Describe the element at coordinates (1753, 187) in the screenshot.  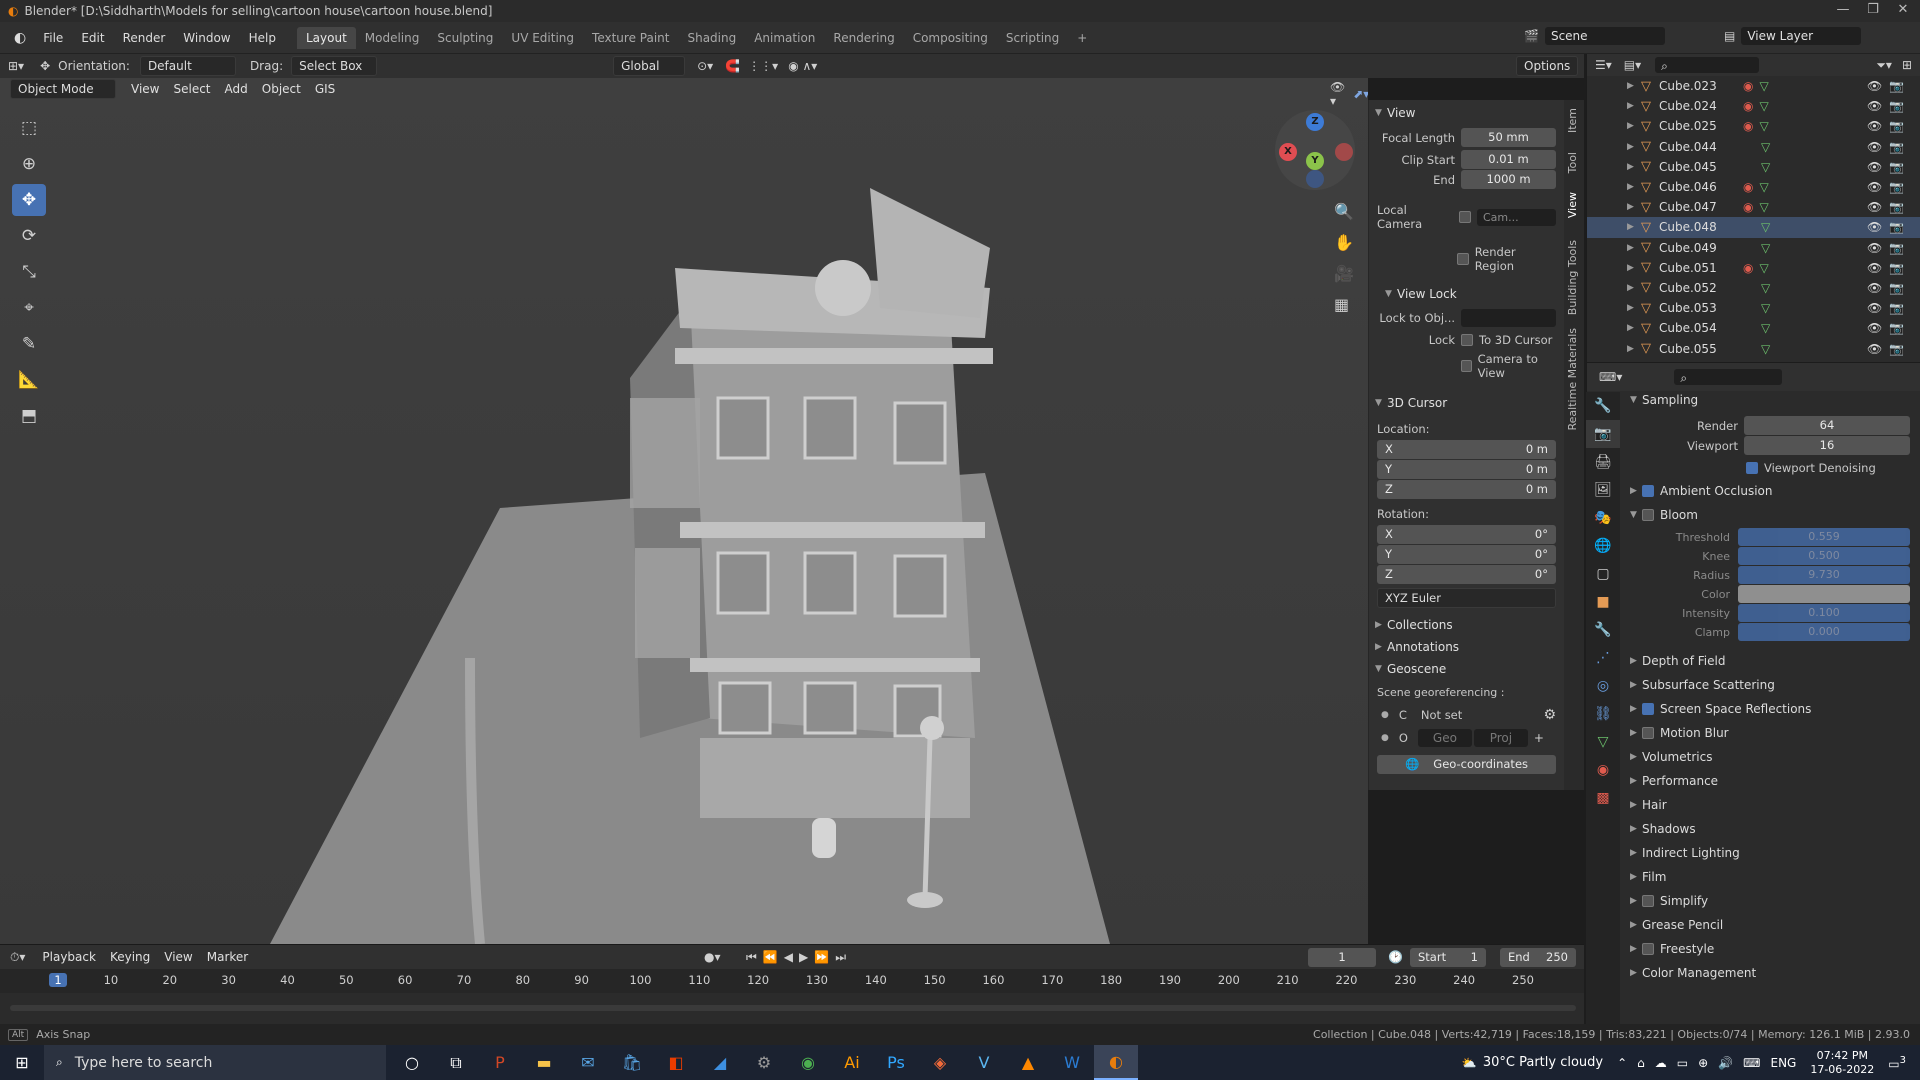
I see `outliner-row: ▶ ▽ Cube.046 ◉ ▽ 👁 📷` at that location.